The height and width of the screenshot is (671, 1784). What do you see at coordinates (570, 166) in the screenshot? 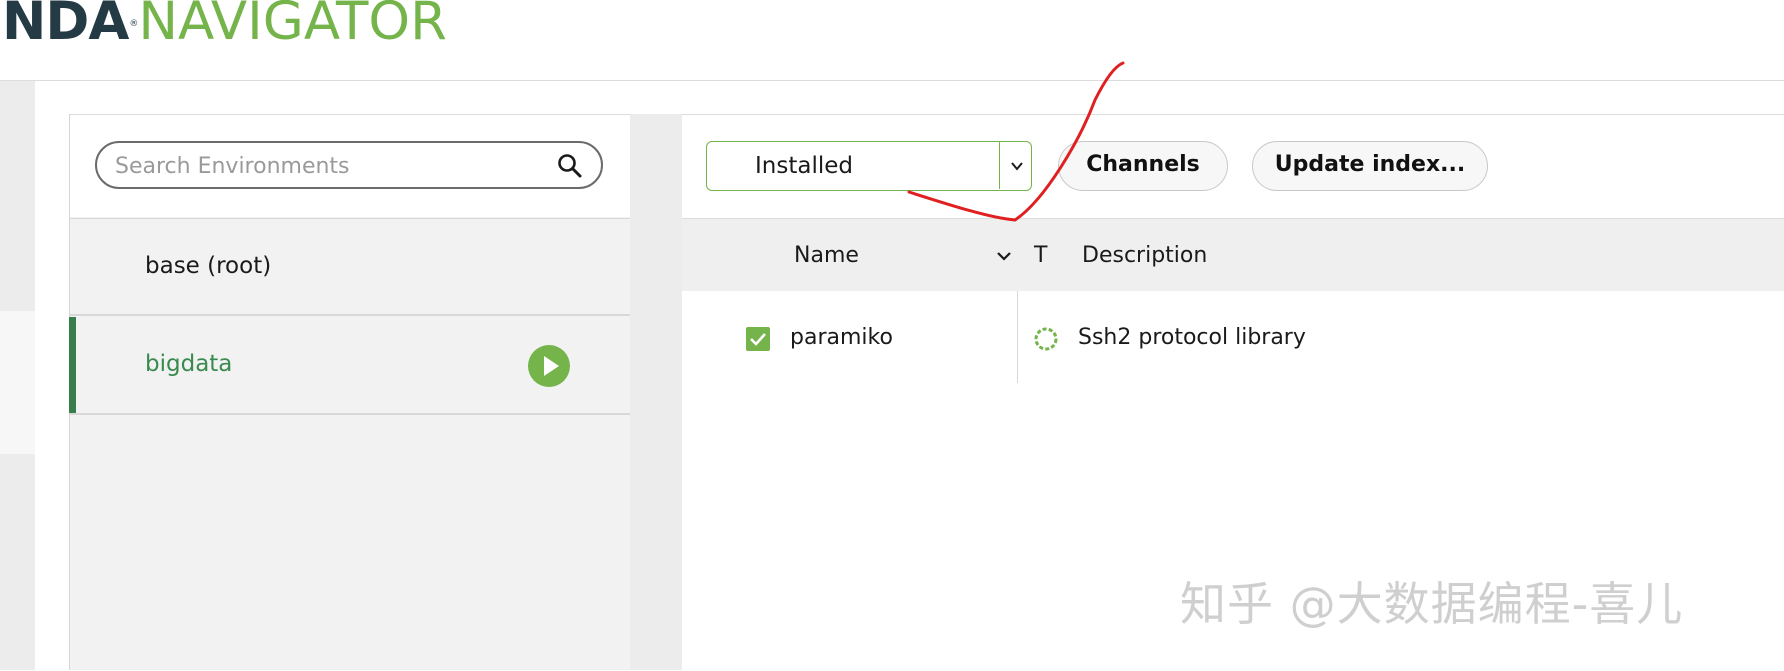
I see `search-icon` at bounding box center [570, 166].